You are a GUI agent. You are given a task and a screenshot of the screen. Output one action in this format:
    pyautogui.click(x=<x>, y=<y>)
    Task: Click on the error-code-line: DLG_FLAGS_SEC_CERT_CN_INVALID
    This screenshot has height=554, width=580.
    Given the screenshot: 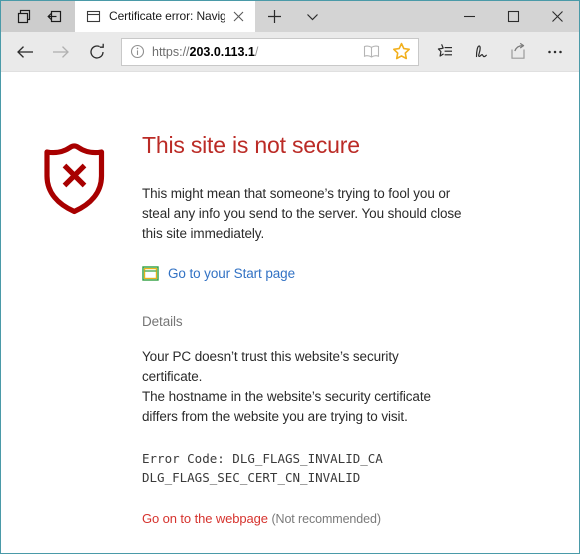 What is the action you would take?
    pyautogui.click(x=251, y=477)
    